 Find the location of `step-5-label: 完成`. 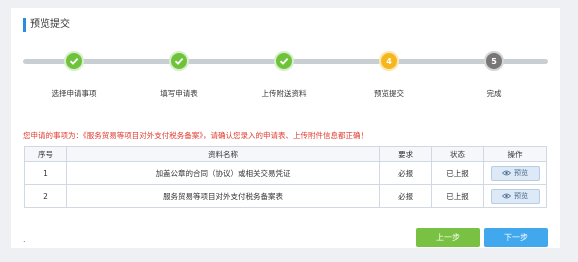

step-5-label: 完成 is located at coordinates (494, 93).